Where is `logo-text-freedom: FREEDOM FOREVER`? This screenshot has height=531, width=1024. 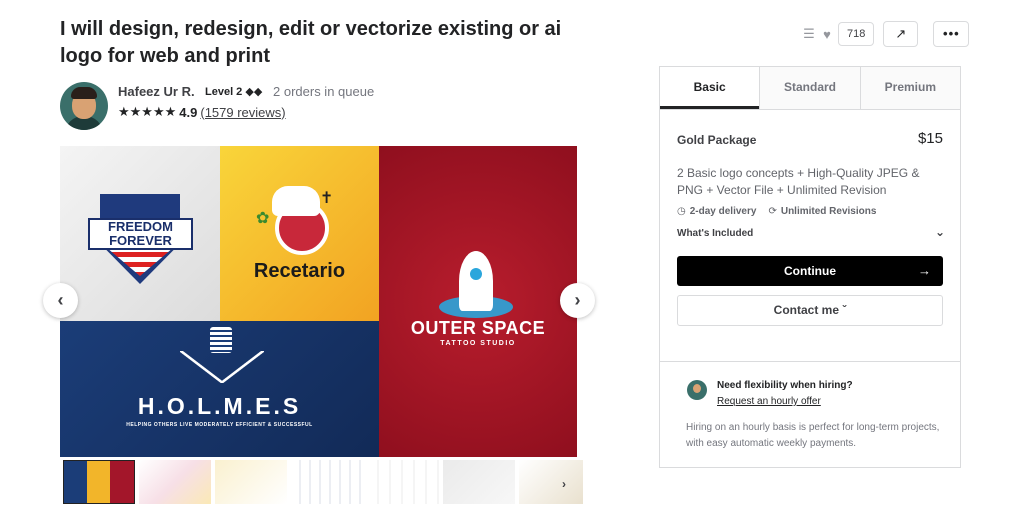
logo-text-freedom: FREEDOM FOREVER is located at coordinates (140, 234).